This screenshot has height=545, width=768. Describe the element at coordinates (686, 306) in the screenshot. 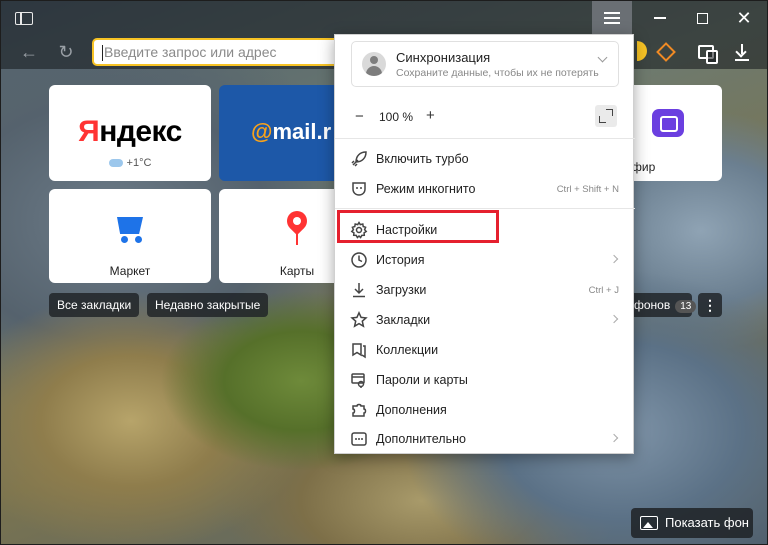

I see `backgrounds-count-badge: 13` at that location.